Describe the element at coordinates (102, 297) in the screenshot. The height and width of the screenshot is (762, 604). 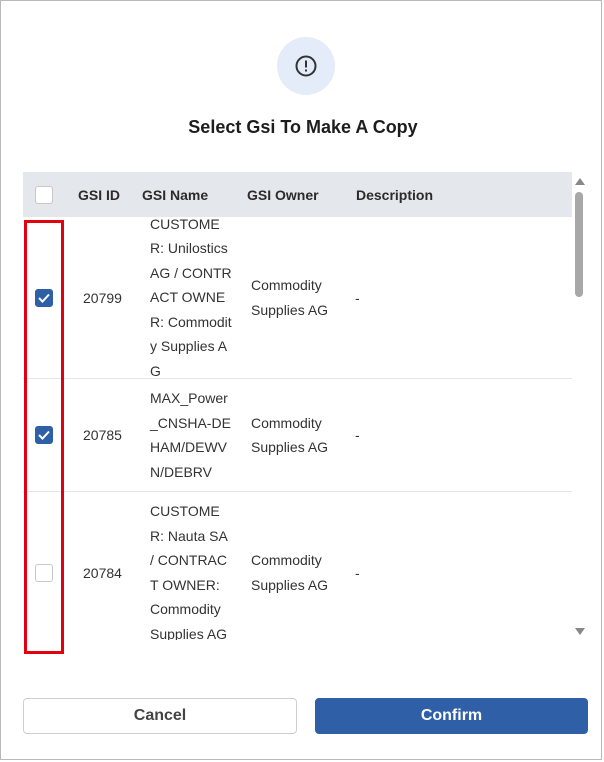
I see `gsi-id-cell: 20799` at that location.